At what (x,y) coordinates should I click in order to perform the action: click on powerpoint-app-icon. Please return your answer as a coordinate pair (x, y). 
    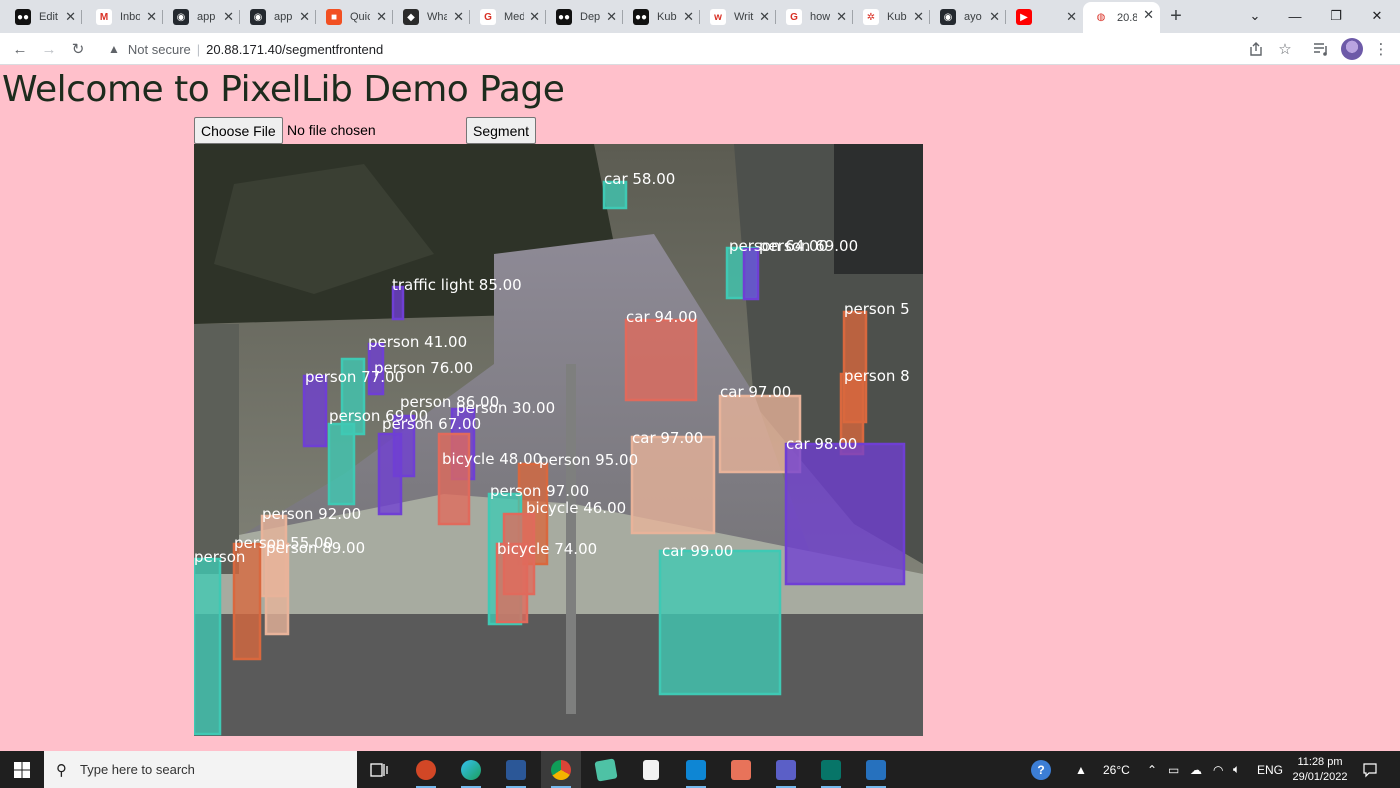
    Looking at the image, I should click on (426, 769).